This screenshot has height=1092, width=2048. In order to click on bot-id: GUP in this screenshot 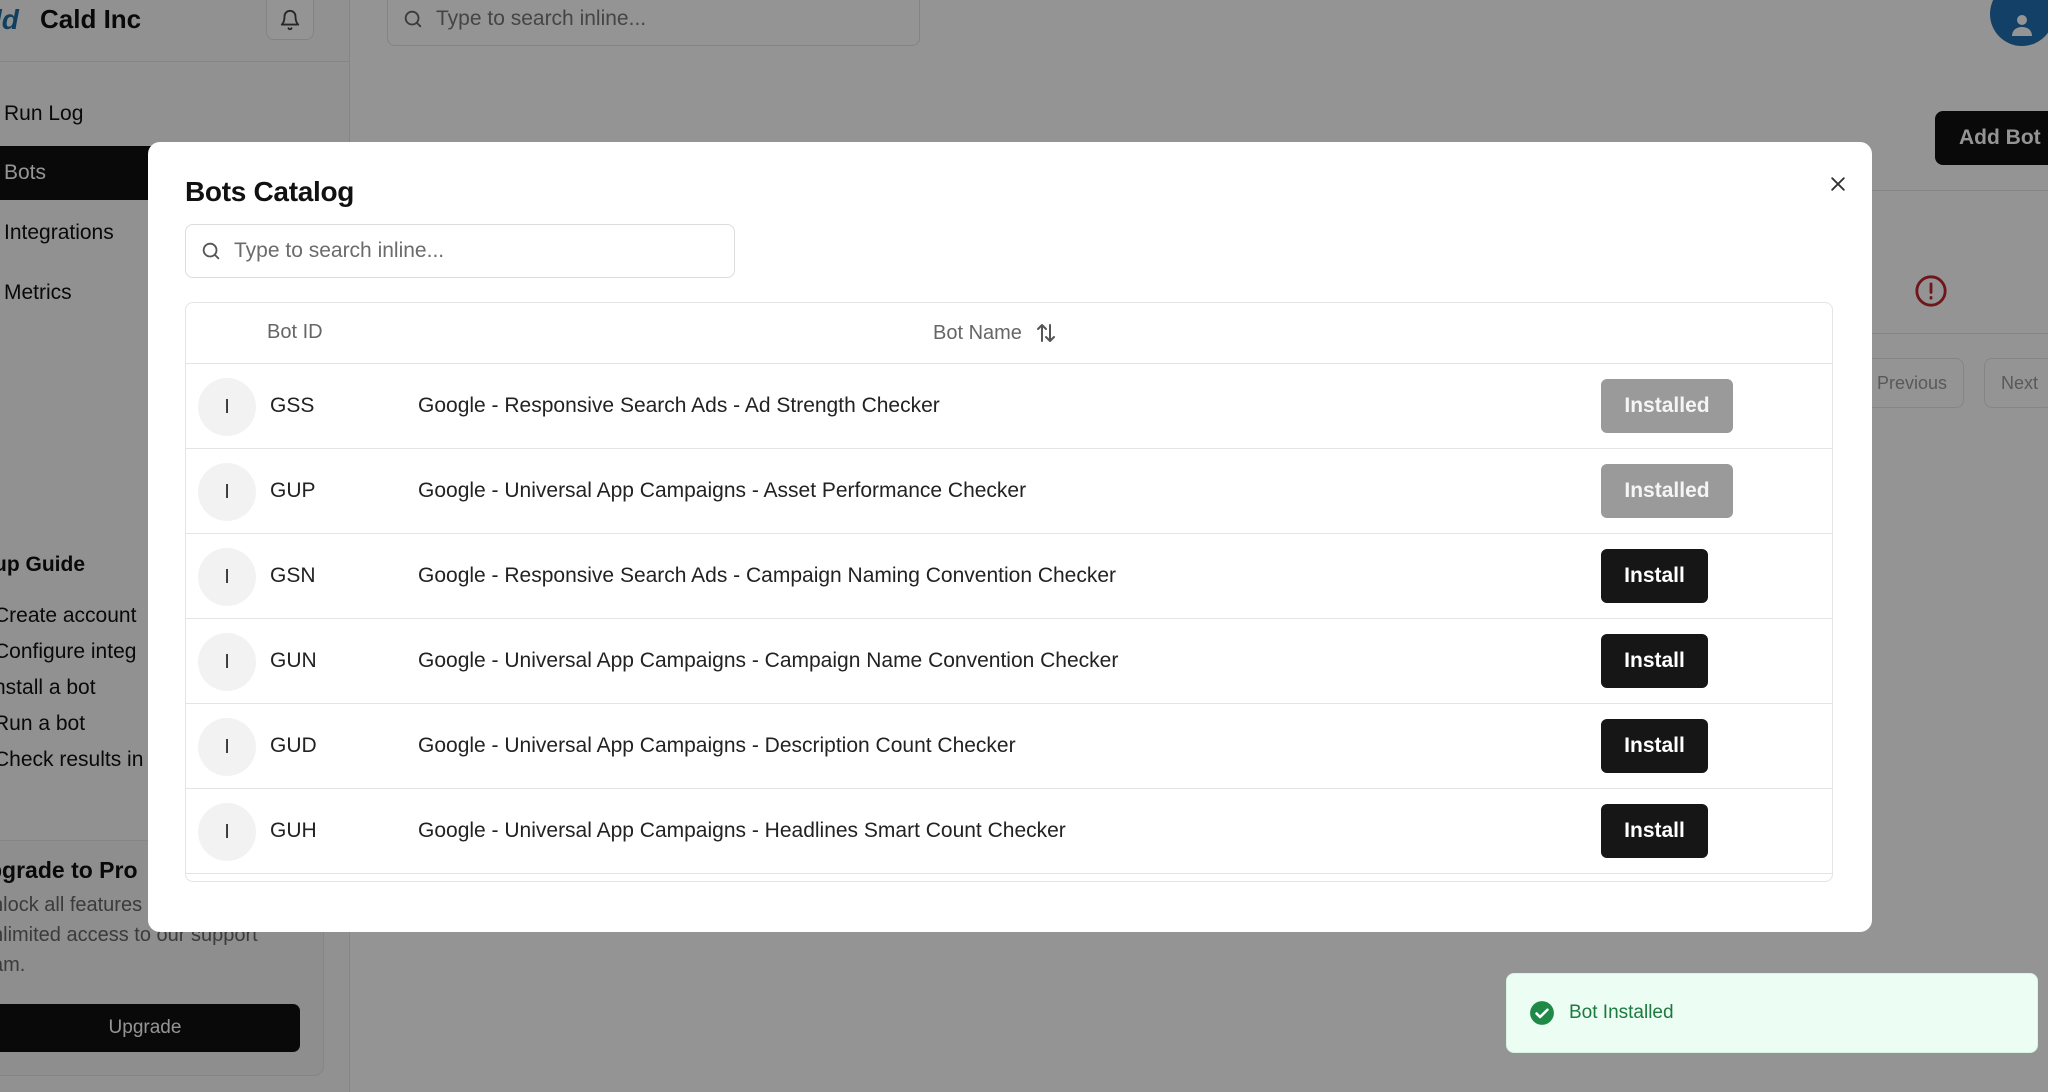, I will do `click(293, 490)`.